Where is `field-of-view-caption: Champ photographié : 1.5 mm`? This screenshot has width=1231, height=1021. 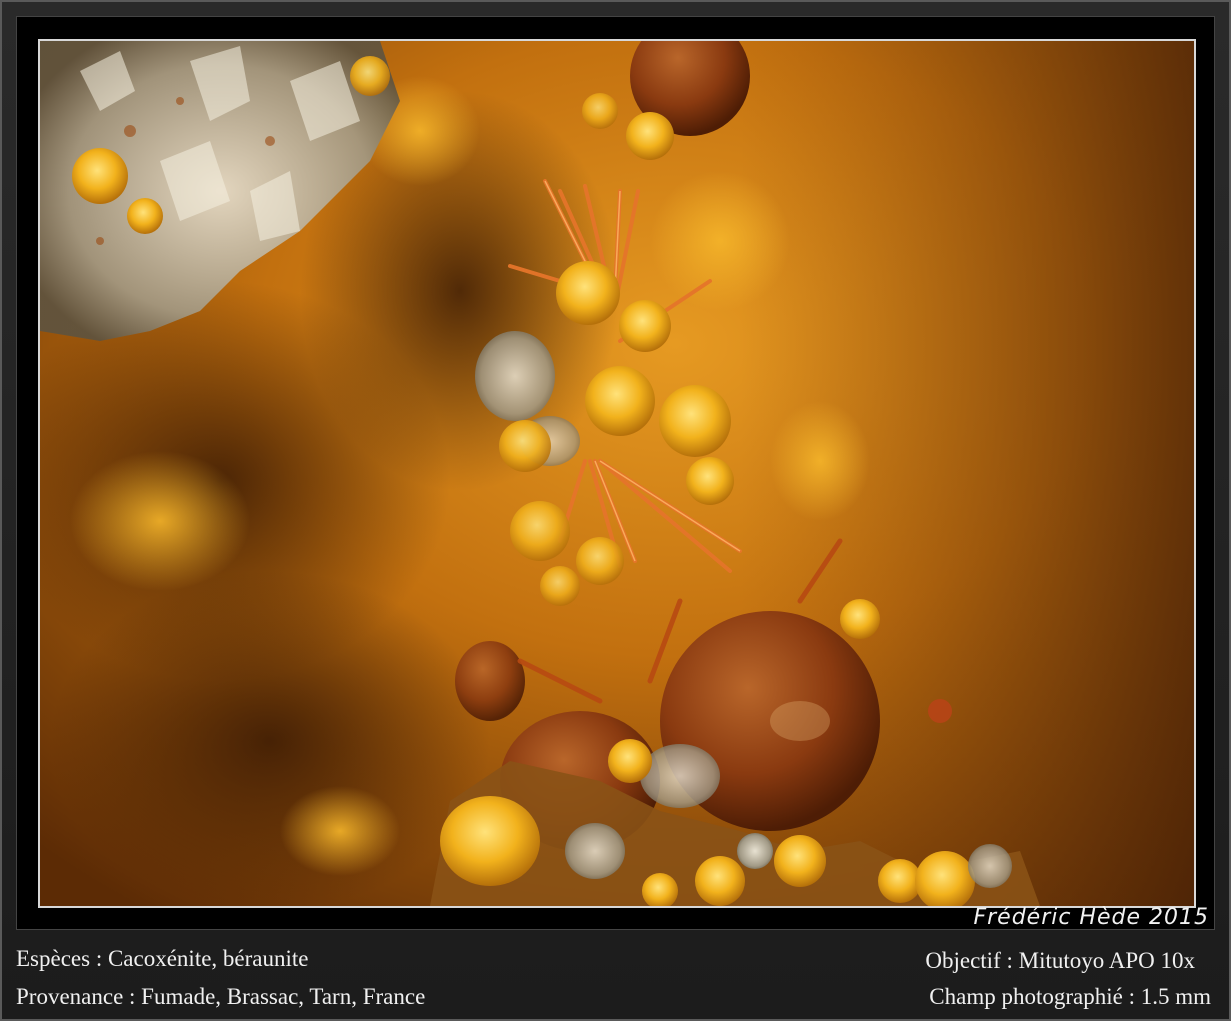 field-of-view-caption: Champ photographié : 1.5 mm is located at coordinates (1070, 996).